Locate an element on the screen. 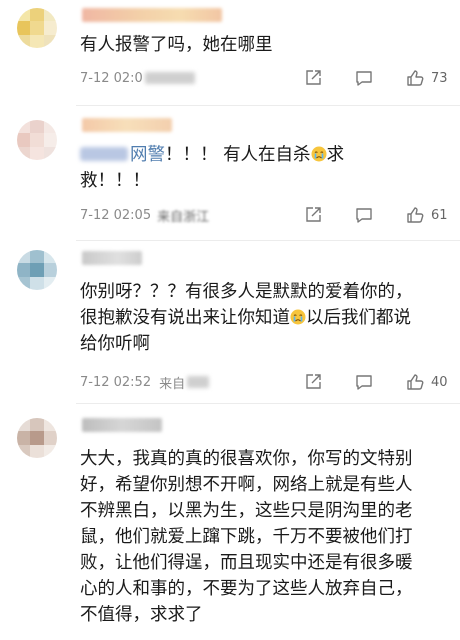 The width and height of the screenshot is (460, 640). comment-meta: 7-12 02:05 来自浙江 is located at coordinates (145, 215).